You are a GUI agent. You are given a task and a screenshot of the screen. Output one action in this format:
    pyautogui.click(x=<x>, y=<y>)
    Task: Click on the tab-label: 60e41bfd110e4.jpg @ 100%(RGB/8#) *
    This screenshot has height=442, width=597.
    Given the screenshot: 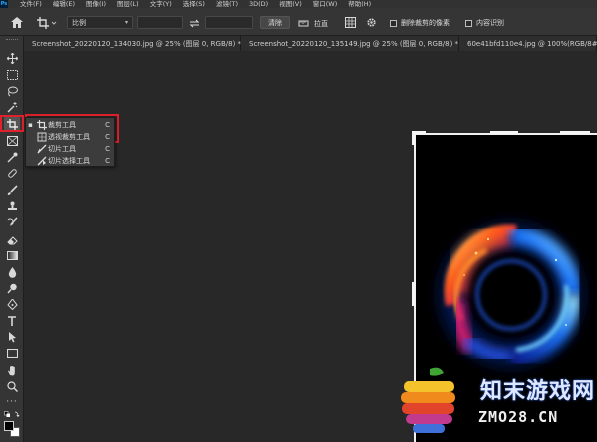 What is the action you would take?
    pyautogui.click(x=532, y=43)
    